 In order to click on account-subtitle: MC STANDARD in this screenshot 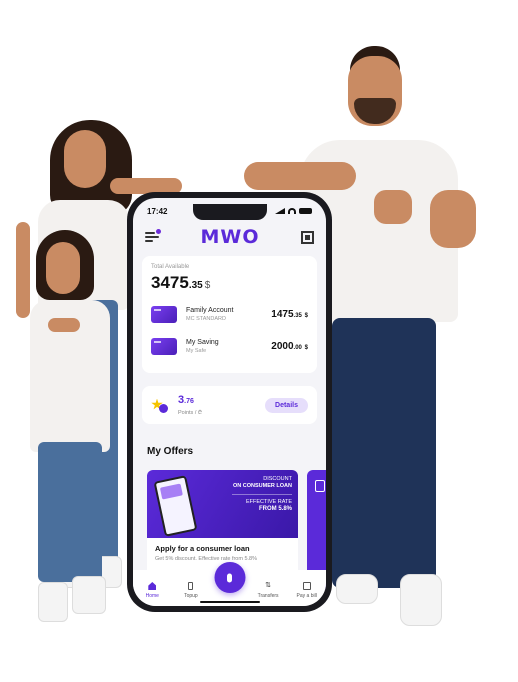, I will do `click(206, 318)`.